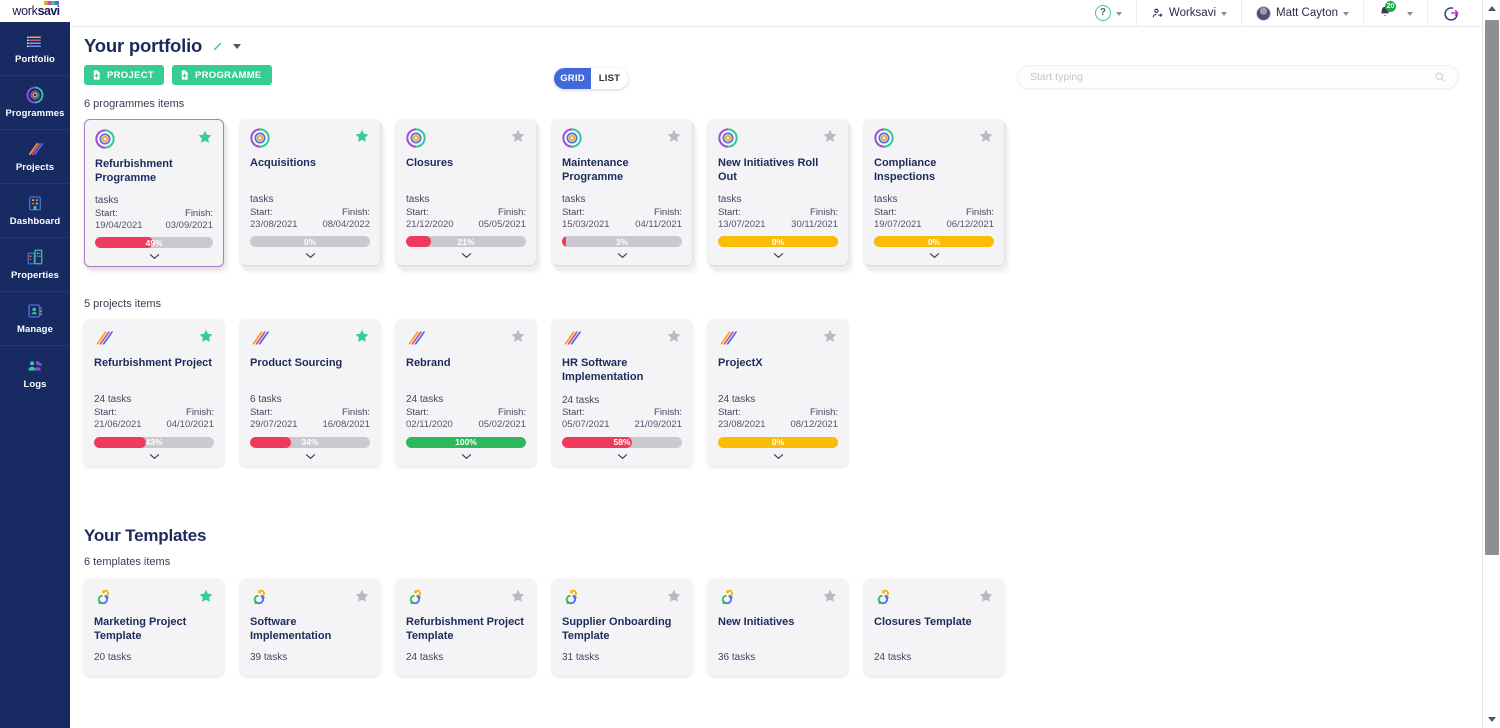  I want to click on logout-button, so click(1451, 13).